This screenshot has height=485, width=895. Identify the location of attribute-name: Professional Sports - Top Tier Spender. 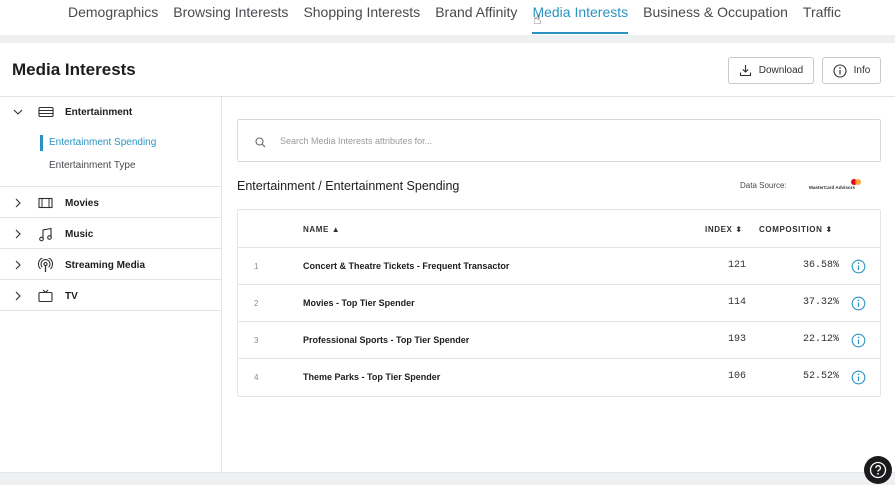
(386, 340).